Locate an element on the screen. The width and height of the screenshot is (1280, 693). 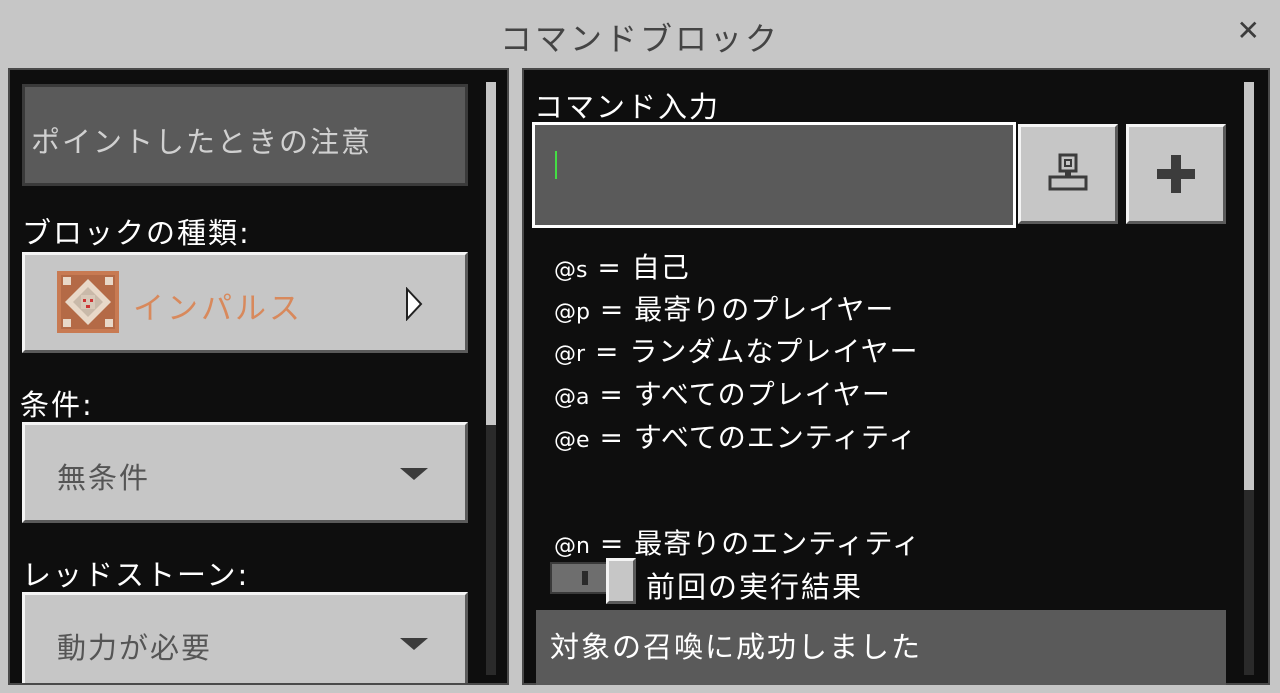
block-picker-button is located at coordinates (1068, 174).